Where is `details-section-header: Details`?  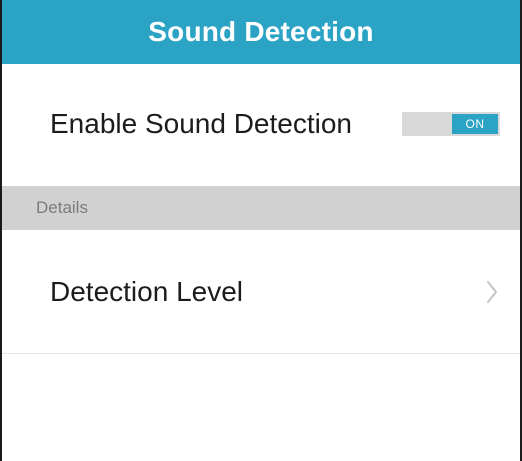 details-section-header: Details is located at coordinates (261, 208).